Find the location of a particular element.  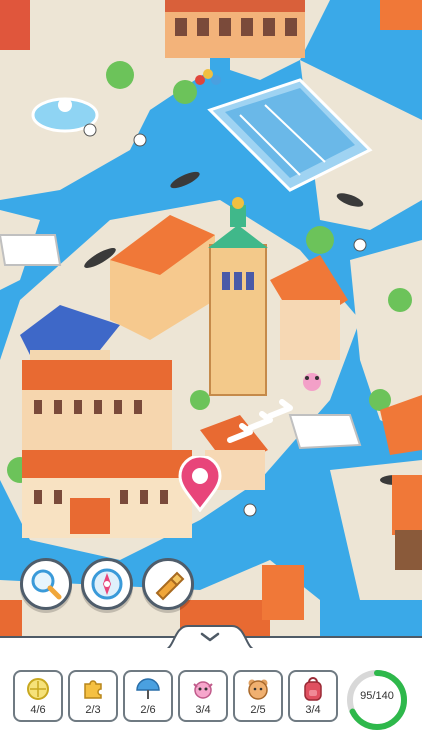

item-card-axolotl: 3/4 is located at coordinates (203, 696).